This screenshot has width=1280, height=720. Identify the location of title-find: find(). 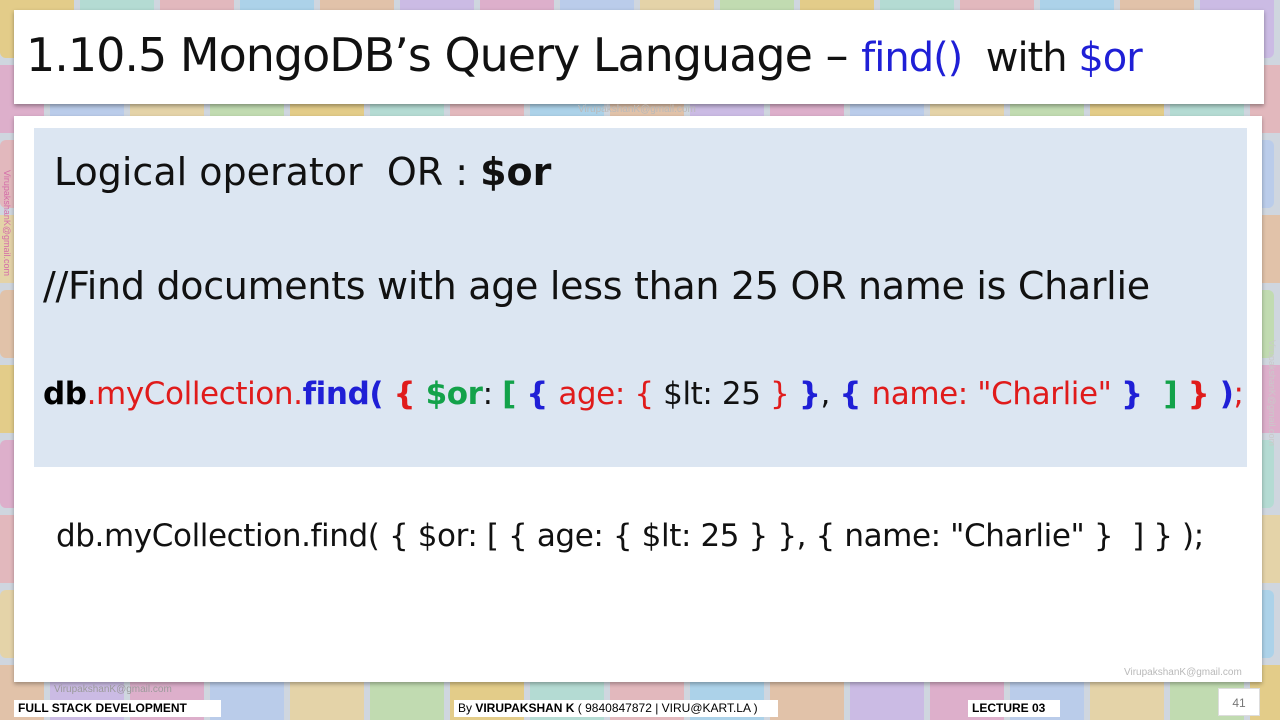
(912, 58).